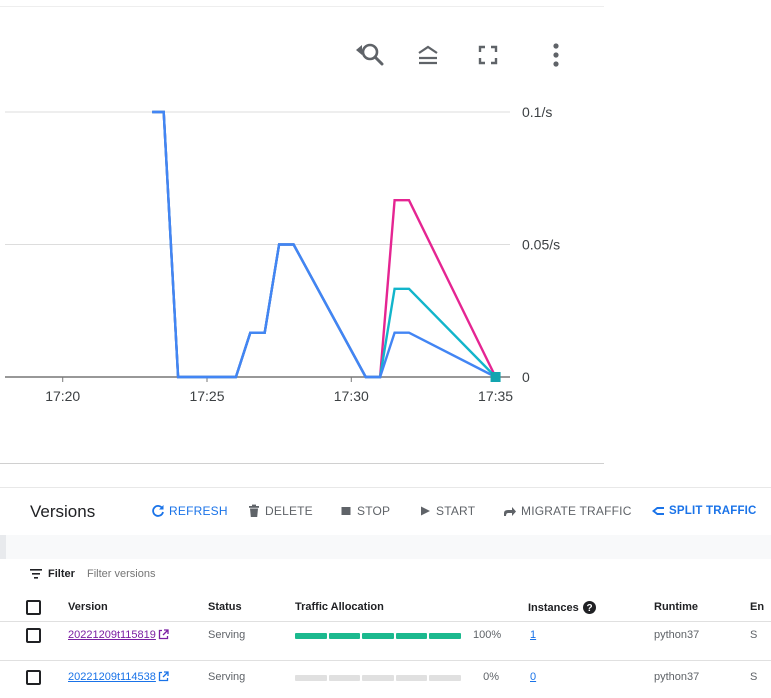 The width and height of the screenshot is (771, 698). Describe the element at coordinates (33, 607) in the screenshot. I see `select-all-checkbox` at that location.